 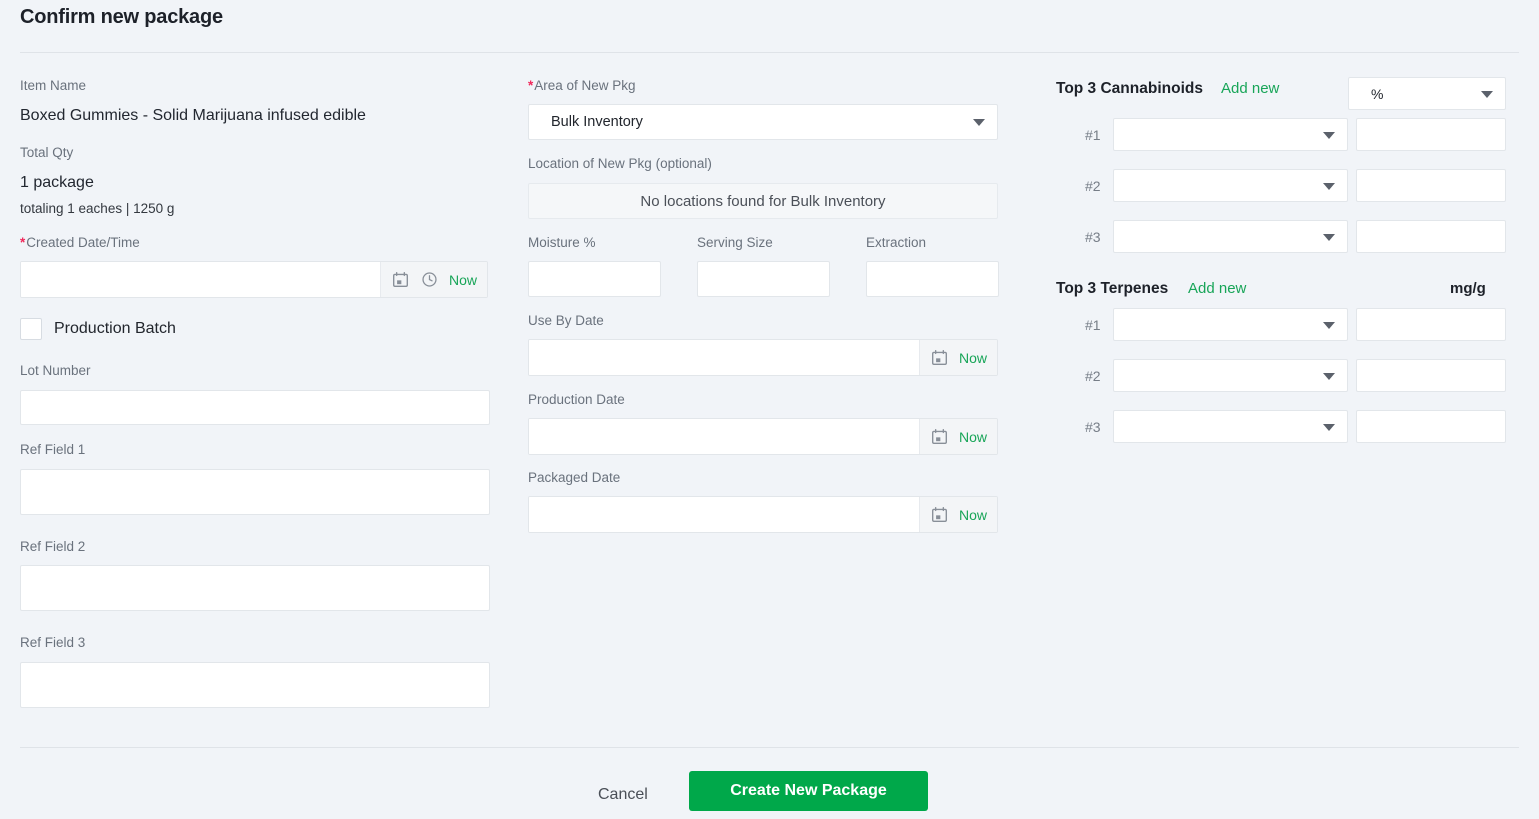 What do you see at coordinates (973, 358) in the screenshot?
I see `use-by-date-now-link: Now` at bounding box center [973, 358].